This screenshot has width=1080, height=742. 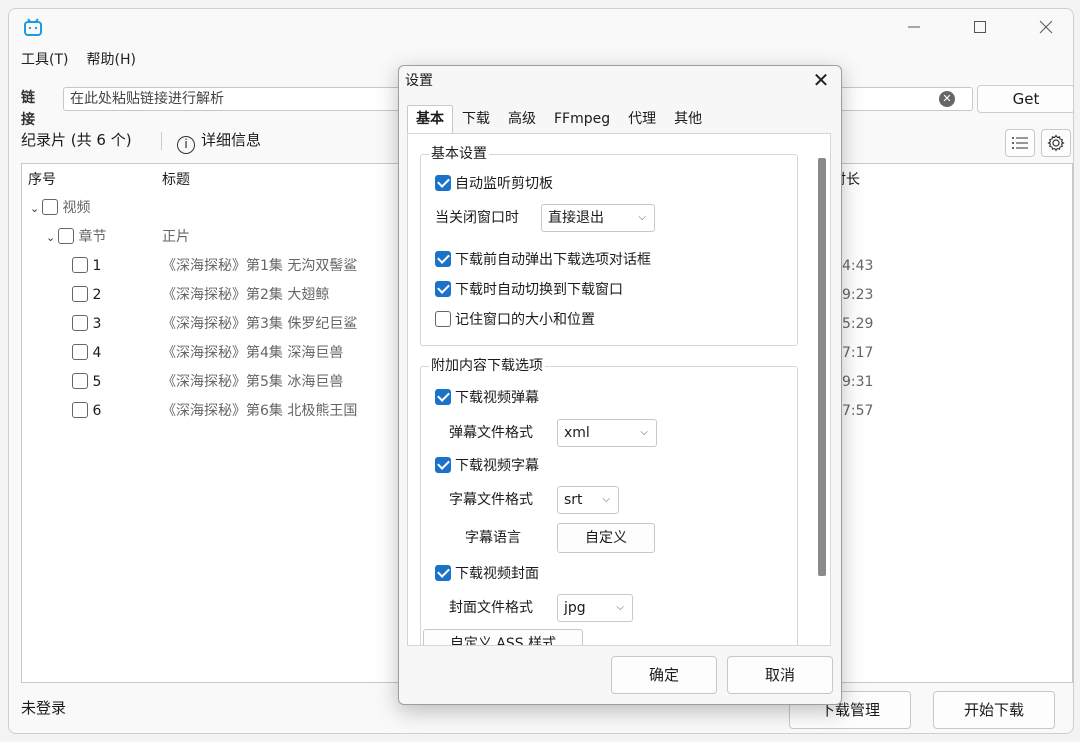 I want to click on tab-other: 其他, so click(x=688, y=119).